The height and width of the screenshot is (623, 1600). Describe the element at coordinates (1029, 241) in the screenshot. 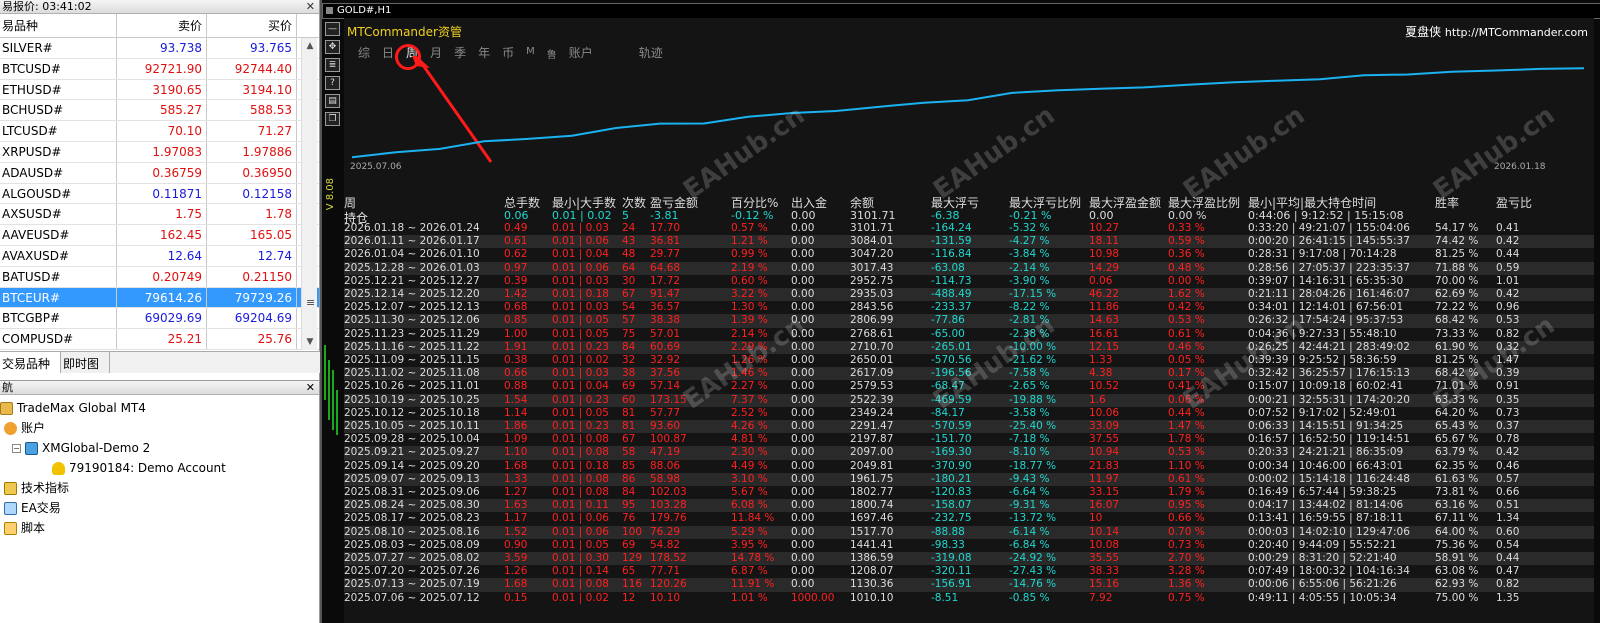

I see `cell-max-dd-pct: -4.27 %` at that location.